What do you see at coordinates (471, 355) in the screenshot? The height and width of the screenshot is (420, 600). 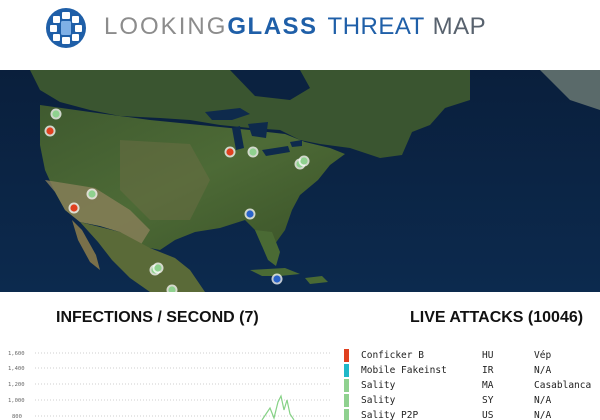 I see `attack-row: Conficker B HU Vép` at bounding box center [471, 355].